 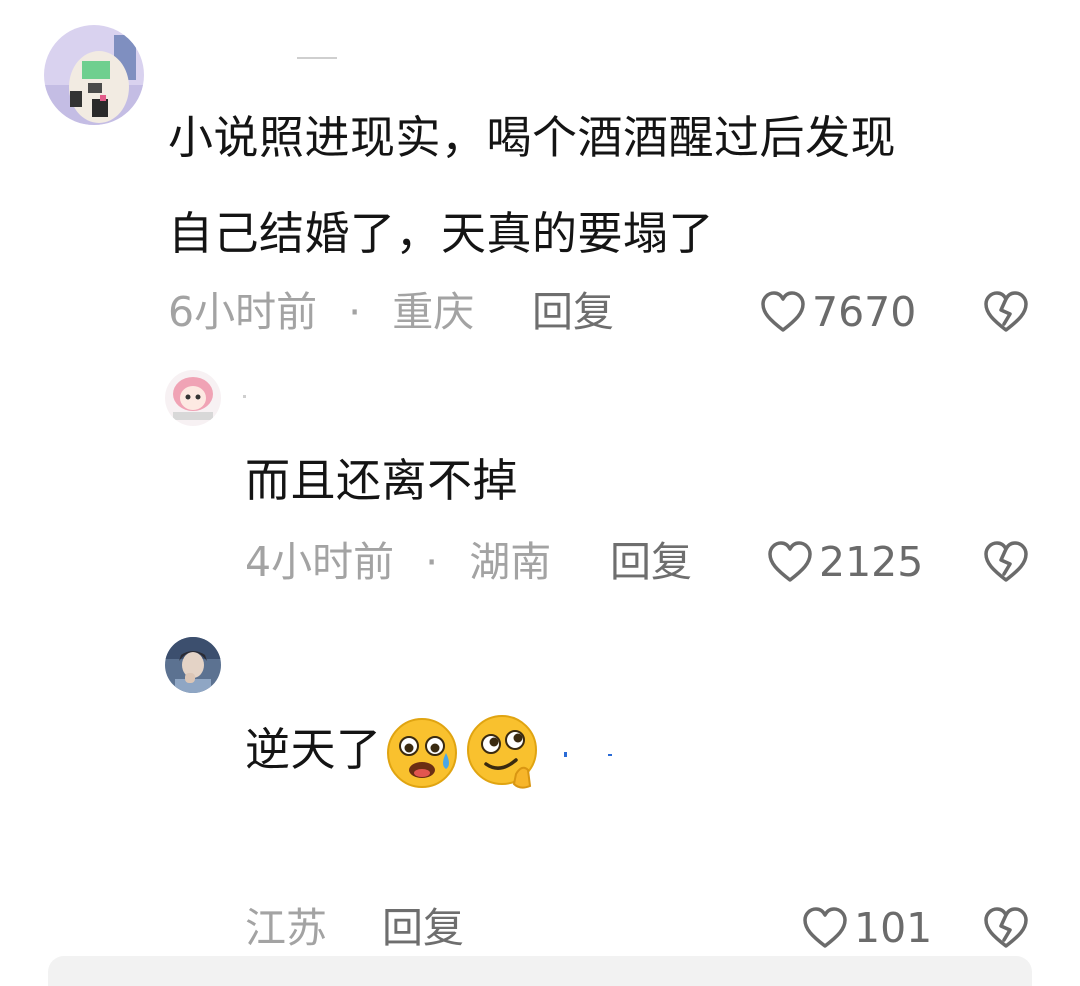 What do you see at coordinates (320, 562) in the screenshot?
I see `comment-2-time: 4小时前` at bounding box center [320, 562].